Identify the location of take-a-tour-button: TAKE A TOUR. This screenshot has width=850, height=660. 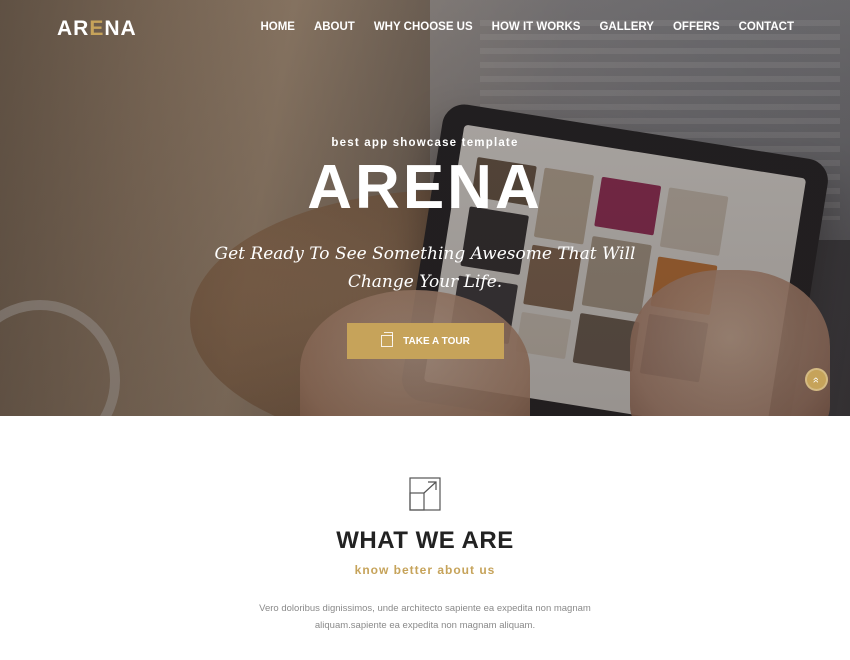
(425, 341).